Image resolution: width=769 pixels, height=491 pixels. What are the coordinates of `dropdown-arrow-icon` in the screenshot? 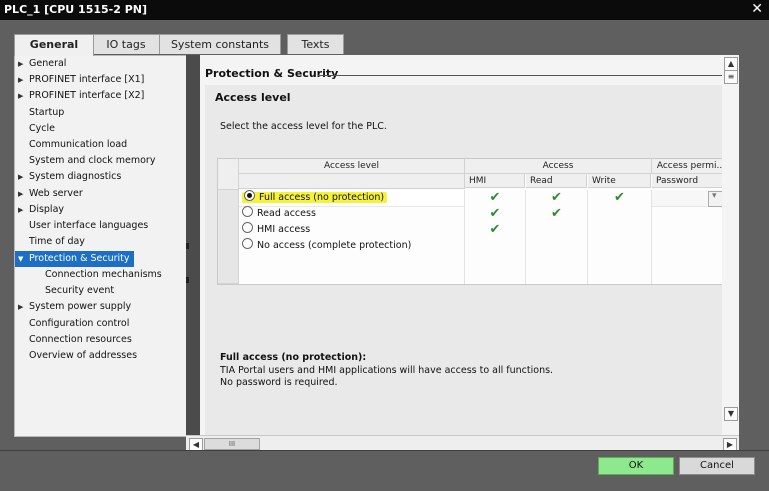 It's located at (715, 199).